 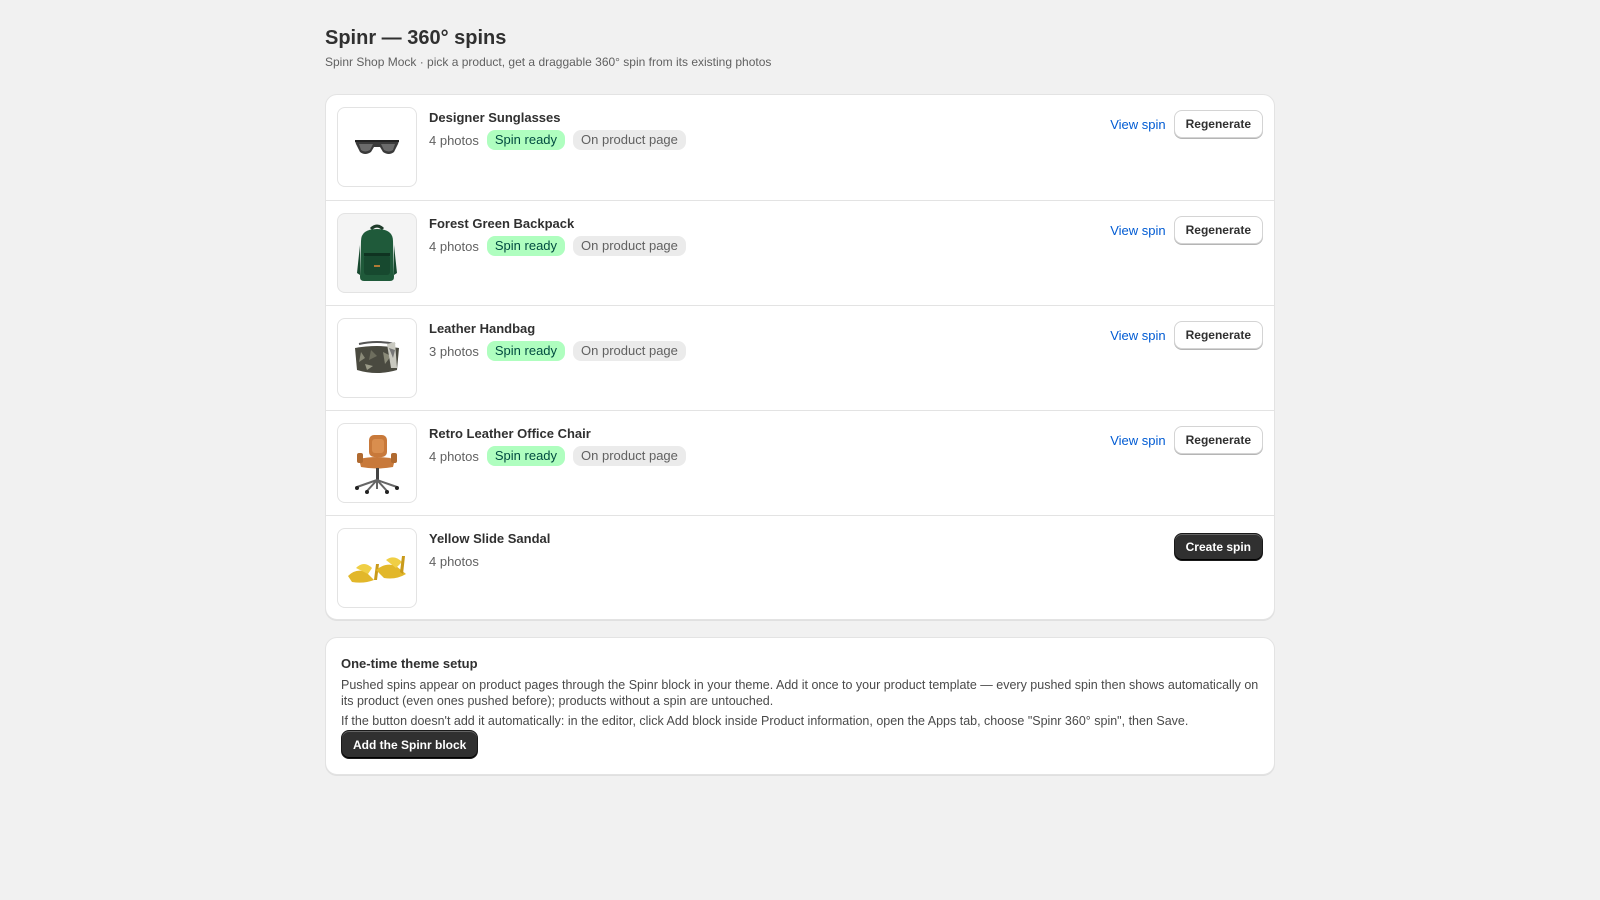 I want to click on product-row: Yellow Slide Sandal 4 photos Create spin, so click(x=800, y=567).